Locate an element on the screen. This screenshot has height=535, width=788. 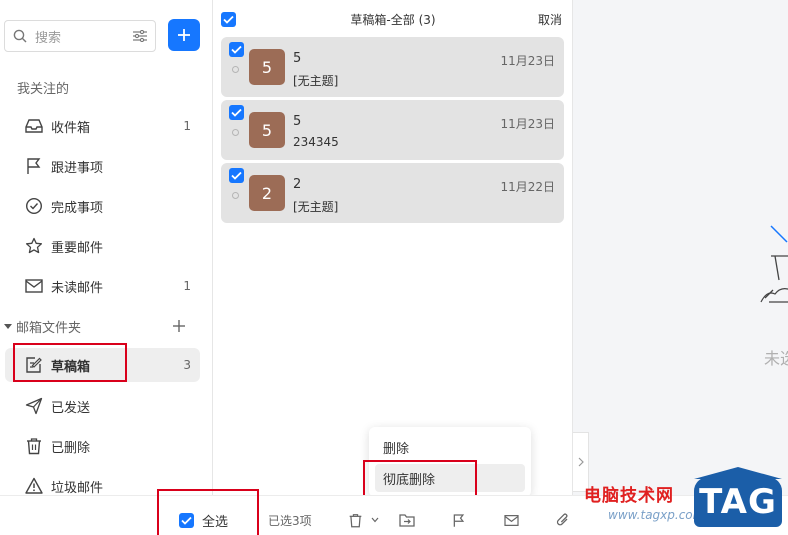
sidebar-item-label: 完成事项 is located at coordinates (77, 208).